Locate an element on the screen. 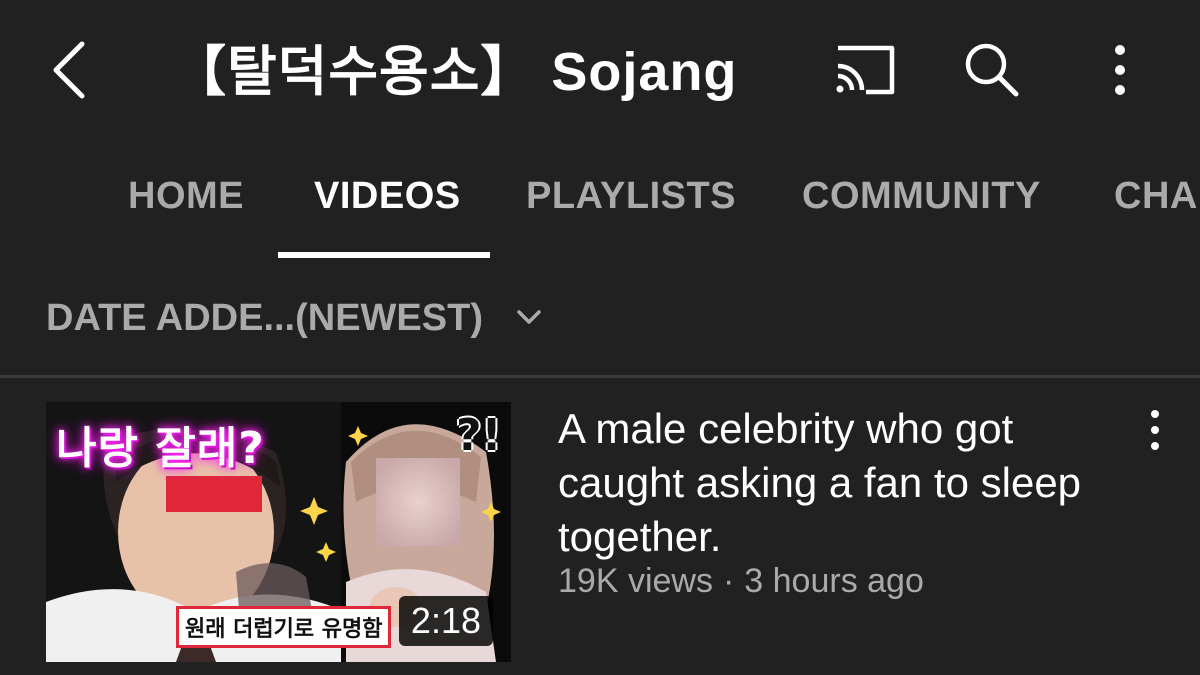  thumbnail-caption: 원래 더럽기로 유명함 is located at coordinates (284, 627).